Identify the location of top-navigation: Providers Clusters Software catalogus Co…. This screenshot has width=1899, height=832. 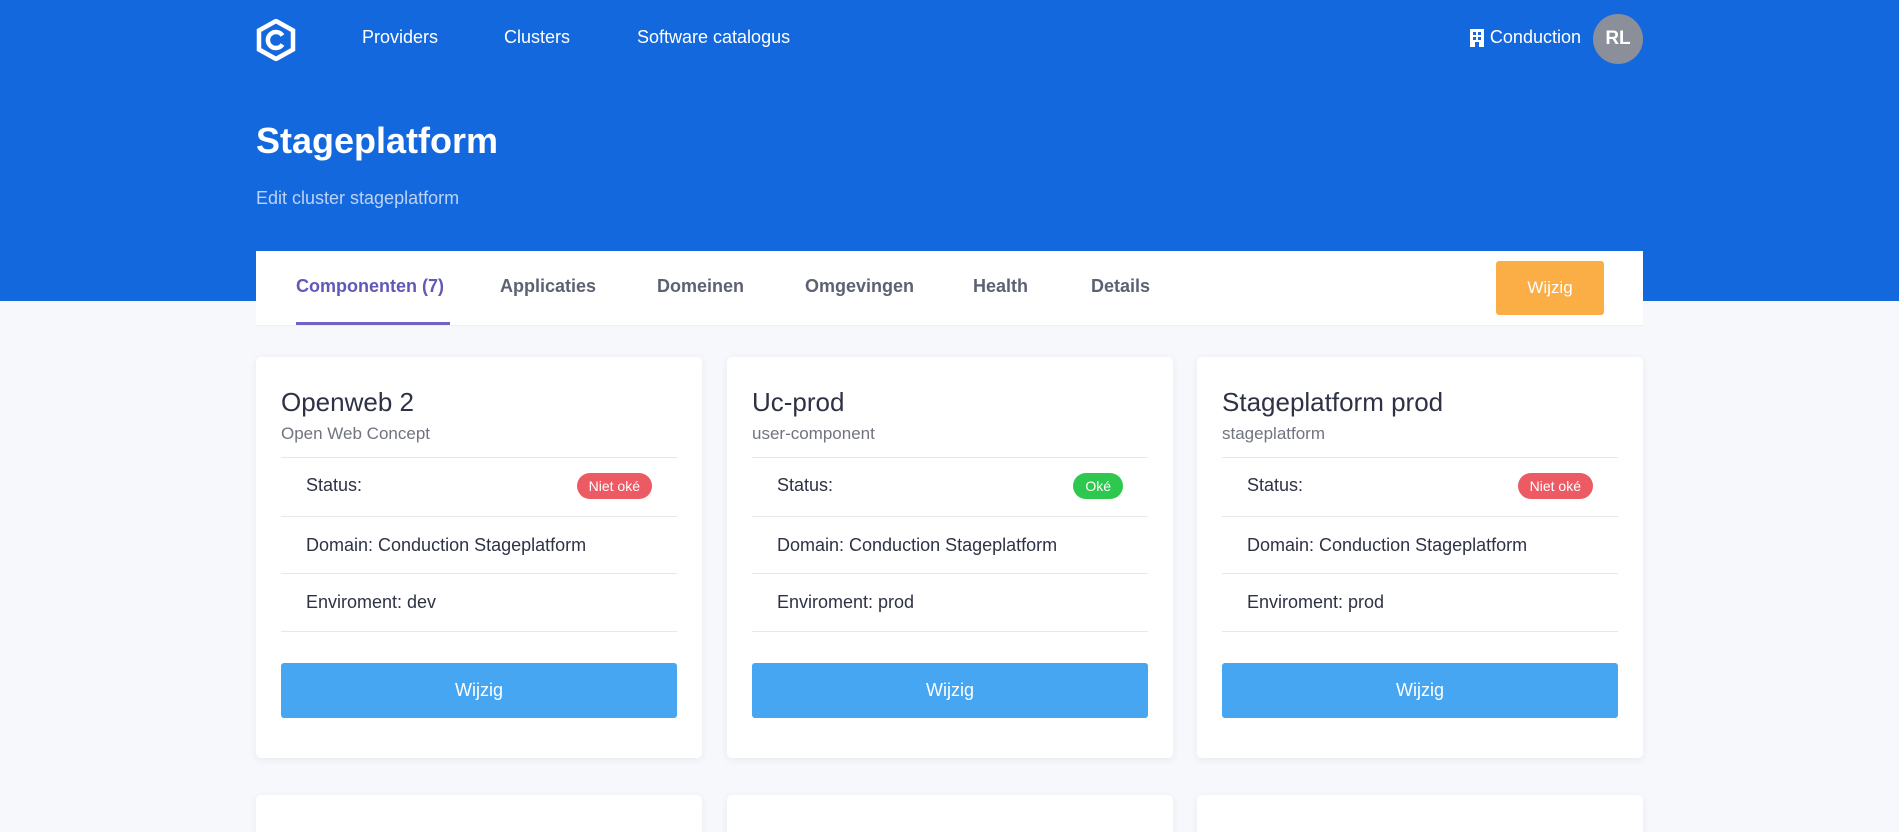
(949, 39).